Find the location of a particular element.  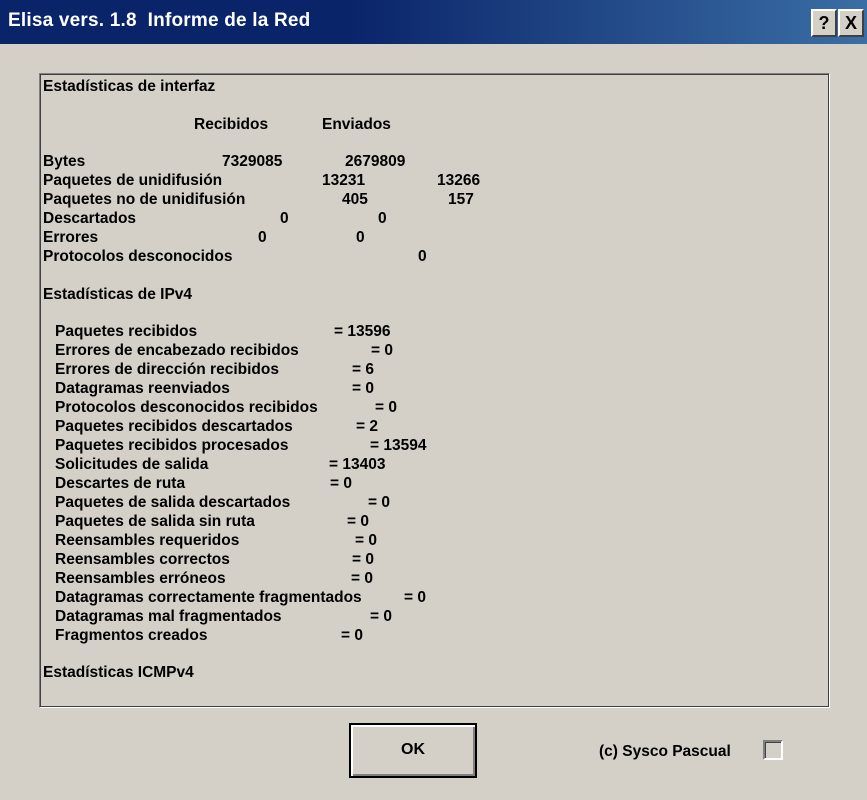

row-label: Paquetes de unidifusión is located at coordinates (133, 180).